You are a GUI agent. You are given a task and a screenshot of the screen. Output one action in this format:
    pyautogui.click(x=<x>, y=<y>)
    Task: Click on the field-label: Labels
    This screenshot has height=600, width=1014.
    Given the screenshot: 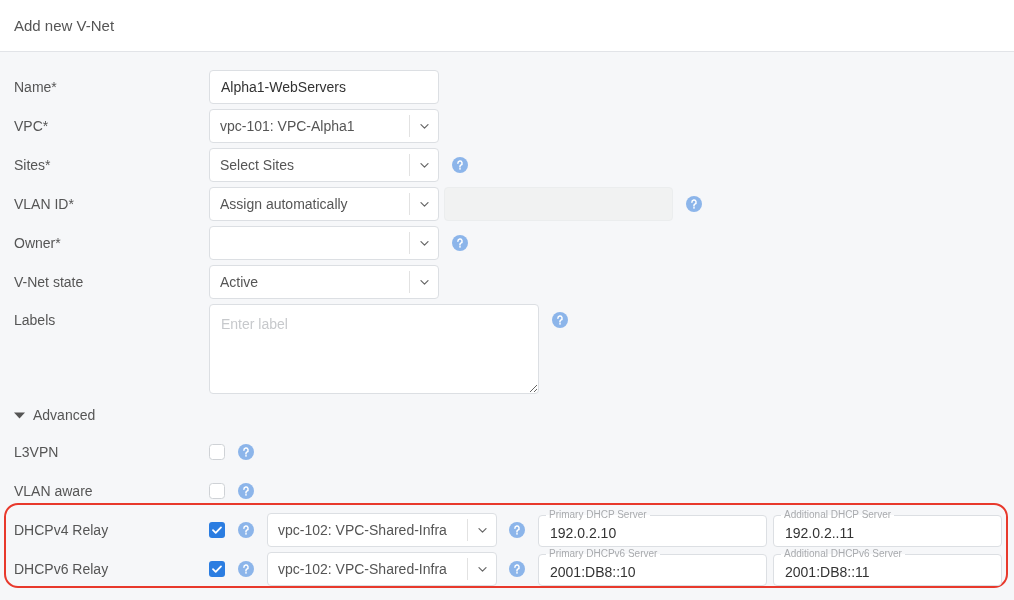 What is the action you would take?
    pyautogui.click(x=35, y=320)
    